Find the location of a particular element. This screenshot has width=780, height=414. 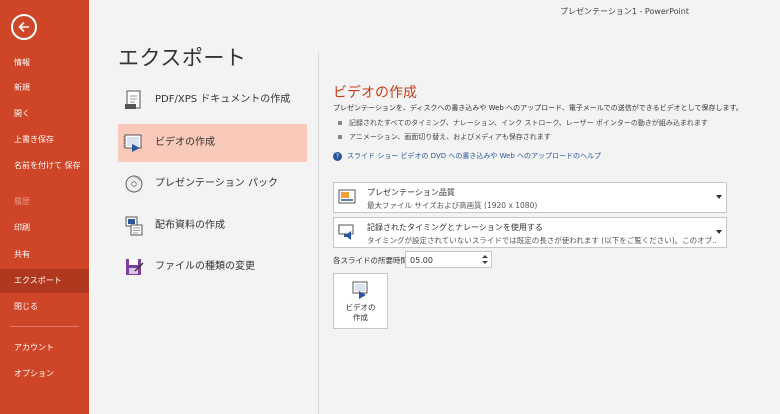

page-title: エクスポート is located at coordinates (182, 58).